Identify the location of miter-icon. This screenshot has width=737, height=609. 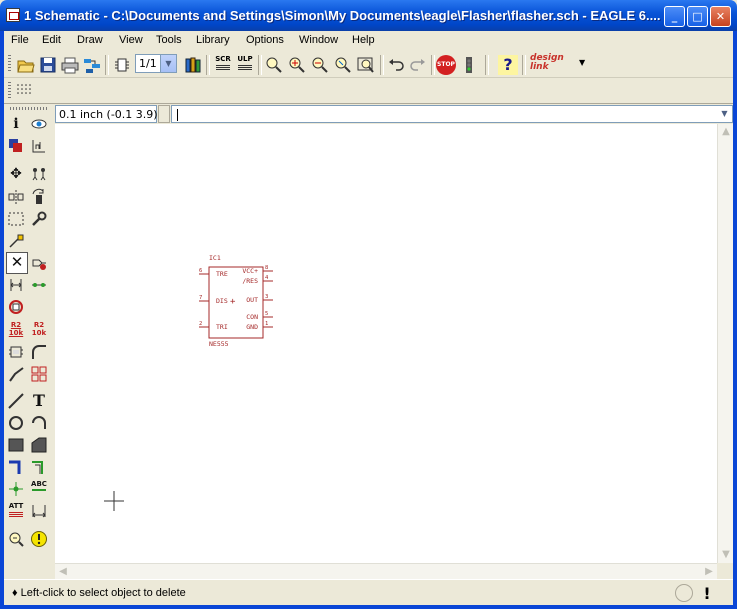
(39, 352).